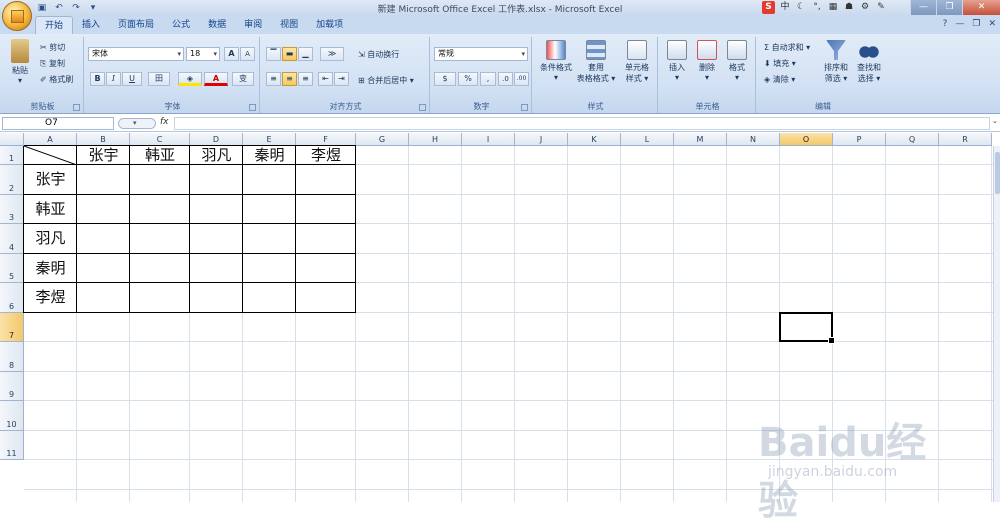 The width and height of the screenshot is (1000, 526). I want to click on table-row-header: 羽凡, so click(50, 239).